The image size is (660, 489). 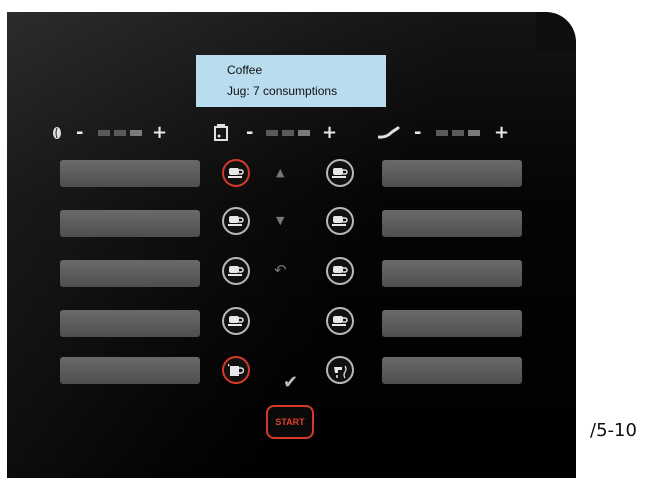 I want to click on hot-water-icon, so click(x=340, y=372).